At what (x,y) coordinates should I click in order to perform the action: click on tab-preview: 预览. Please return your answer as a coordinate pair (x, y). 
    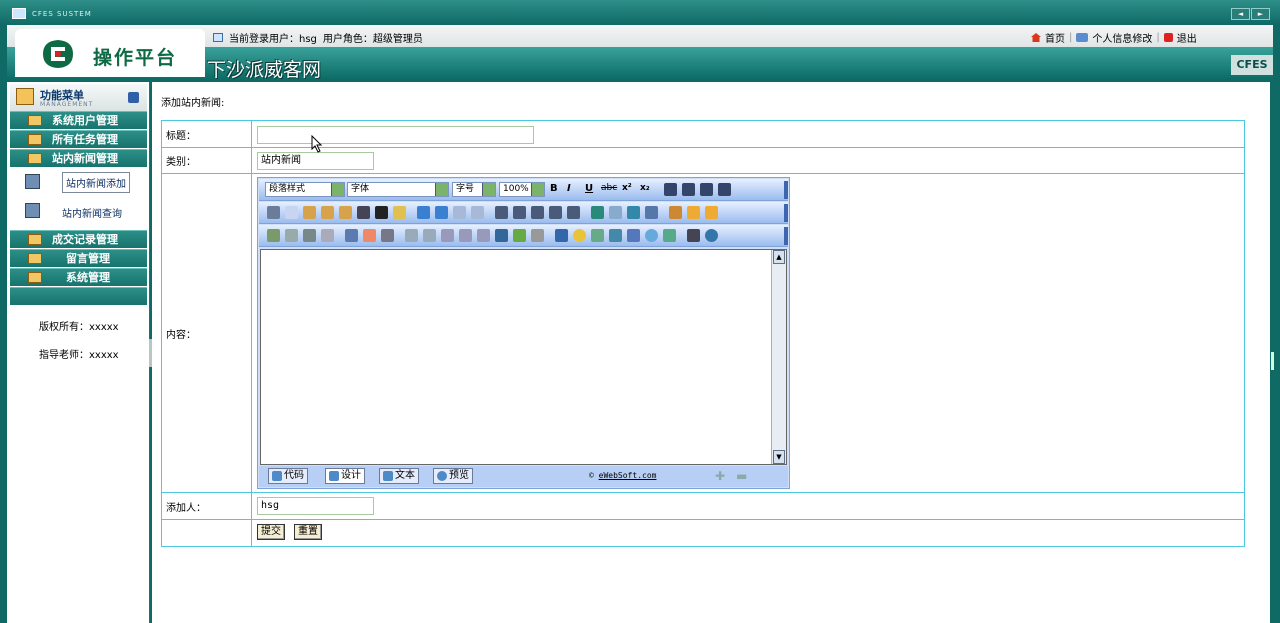
    Looking at the image, I should click on (453, 476).